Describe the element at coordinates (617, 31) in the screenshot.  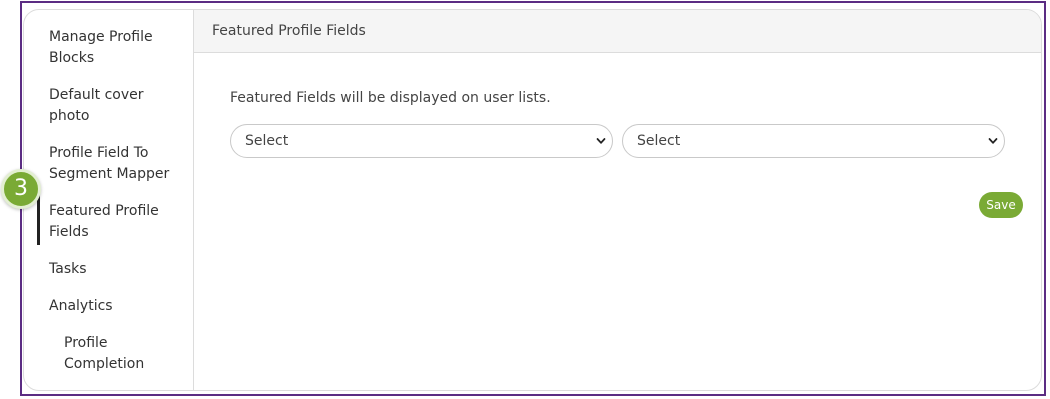
I see `panel-title: Featured Profile Fields` at that location.